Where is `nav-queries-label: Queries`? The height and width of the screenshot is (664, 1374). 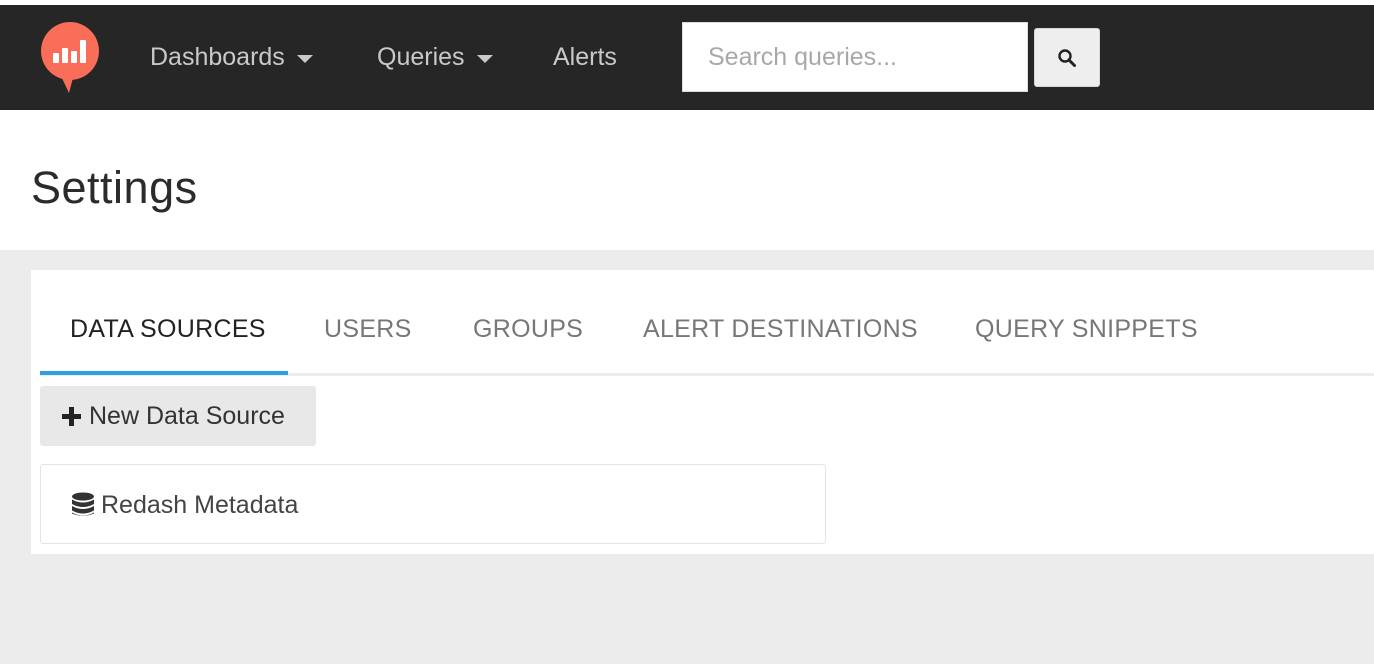
nav-queries-label: Queries is located at coordinates (421, 57).